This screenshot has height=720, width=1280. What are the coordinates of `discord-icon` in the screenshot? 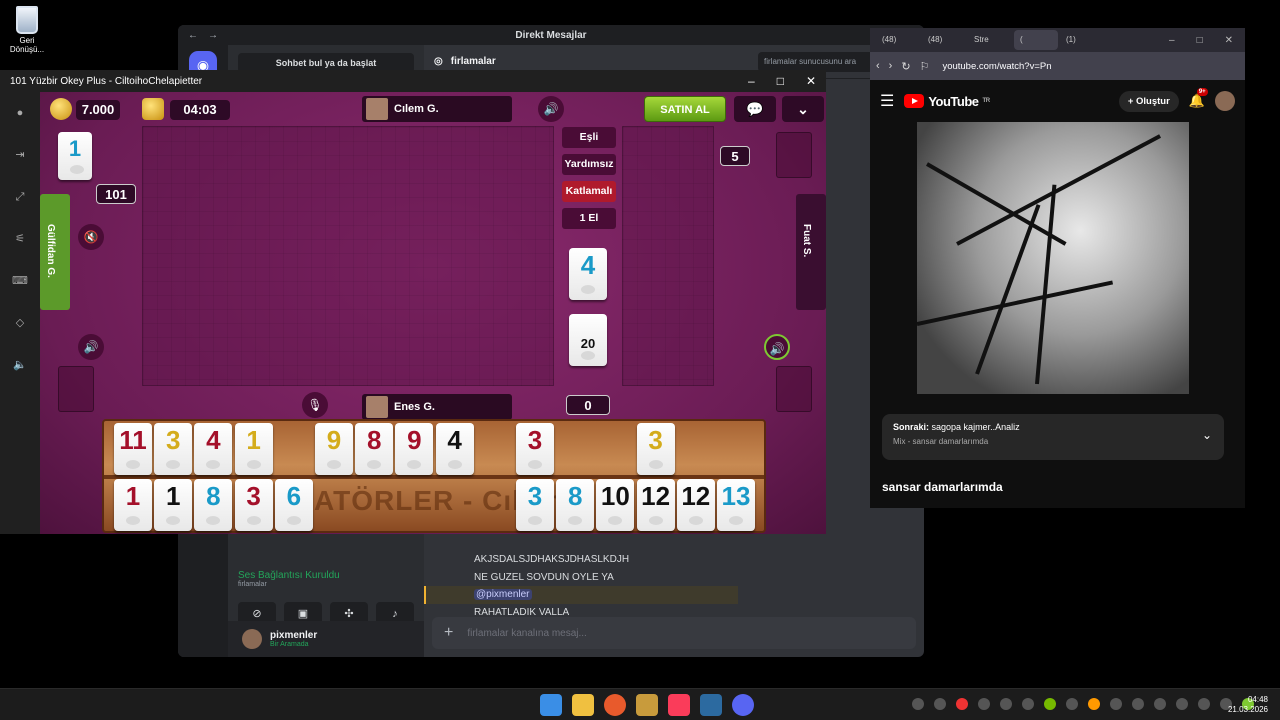 It's located at (743, 705).